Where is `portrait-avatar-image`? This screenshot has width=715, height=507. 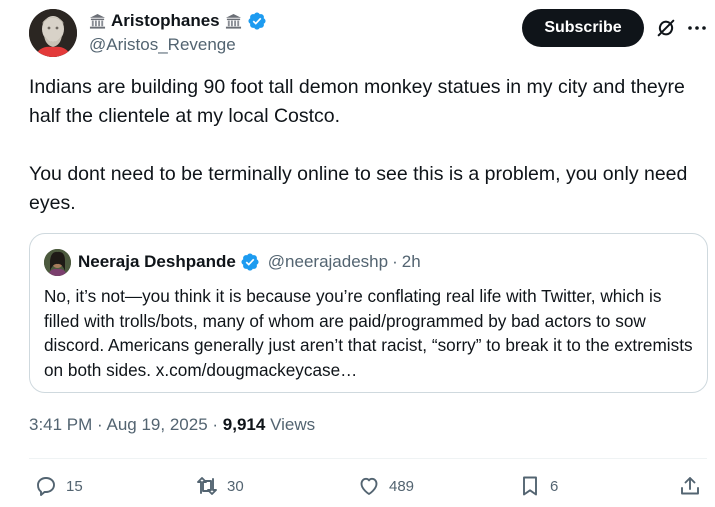 portrait-avatar-image is located at coordinates (57, 262).